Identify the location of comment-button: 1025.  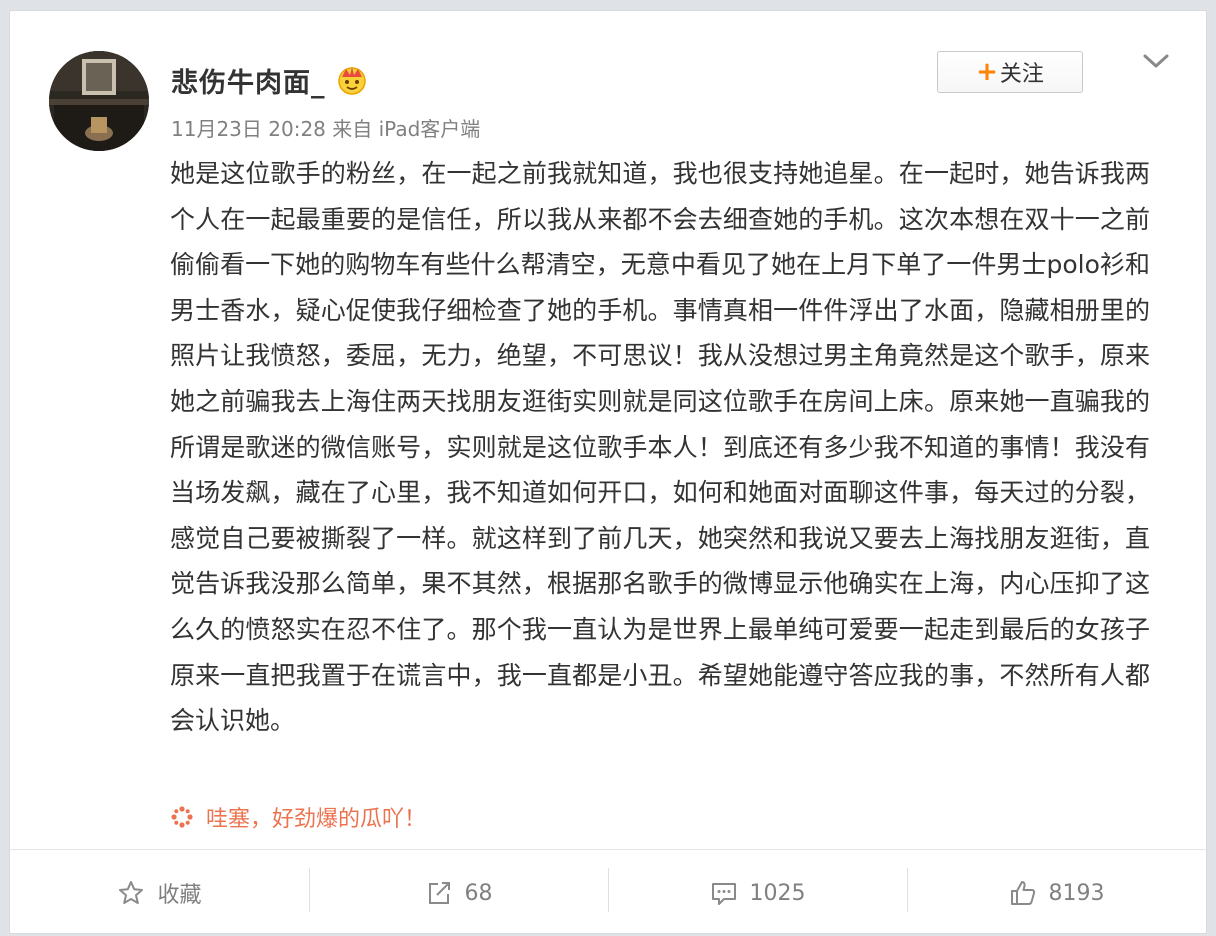
(757, 893).